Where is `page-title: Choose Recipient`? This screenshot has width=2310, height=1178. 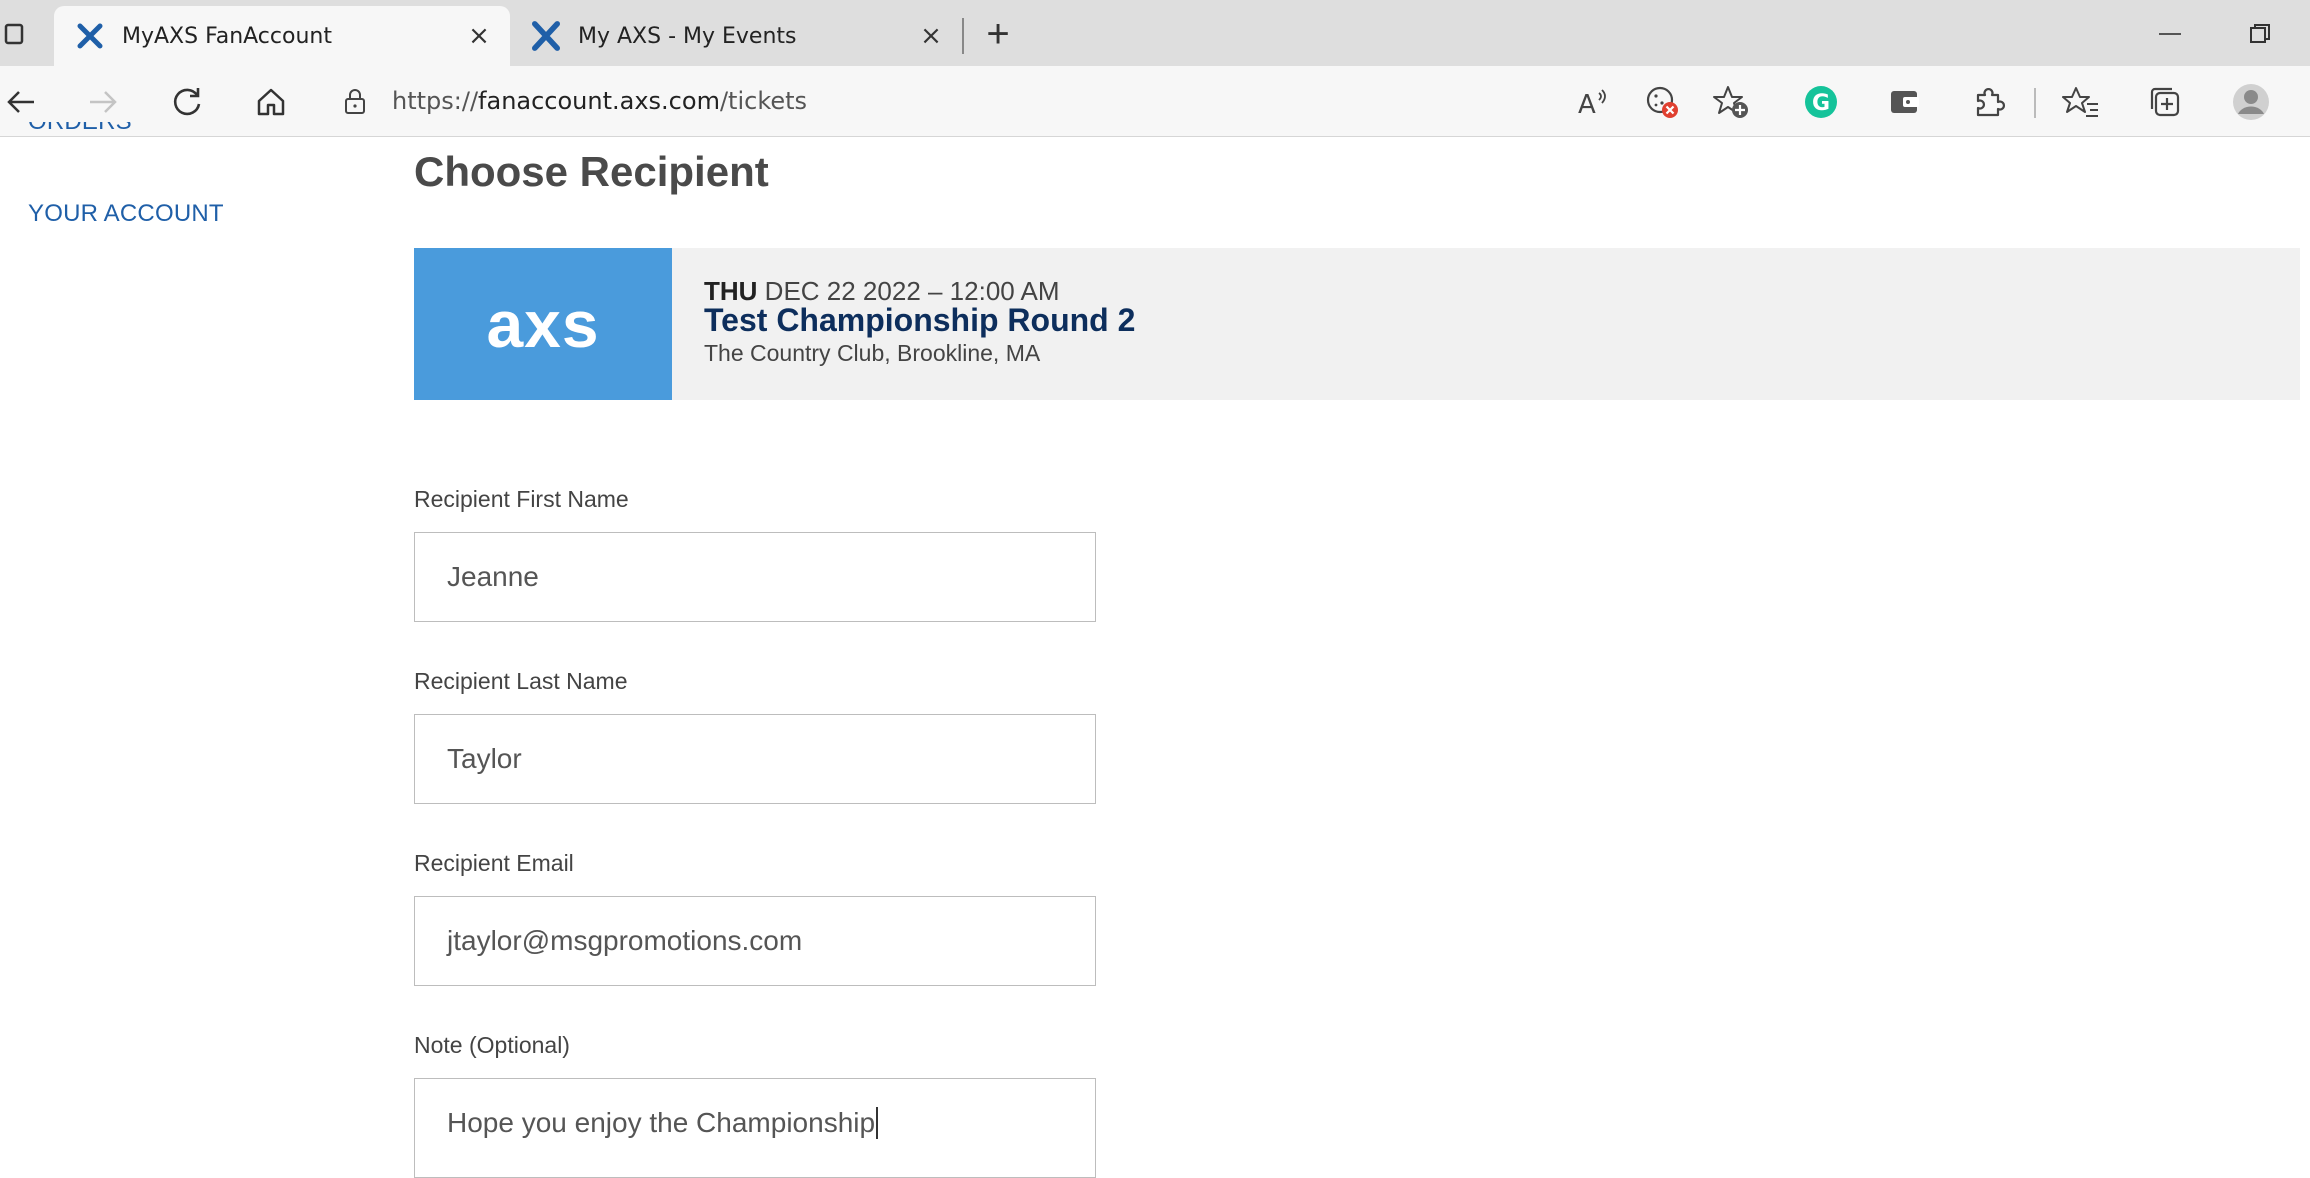 page-title: Choose Recipient is located at coordinates (591, 171).